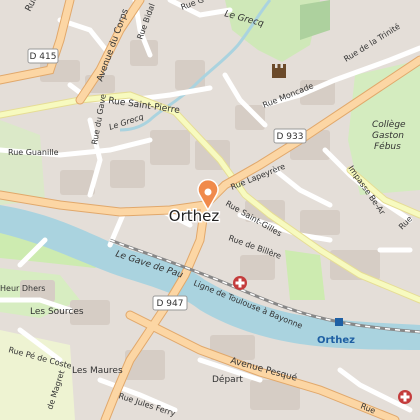 This screenshot has height=420, width=420. I want to click on shield-d947-text: D 947, so click(170, 304).